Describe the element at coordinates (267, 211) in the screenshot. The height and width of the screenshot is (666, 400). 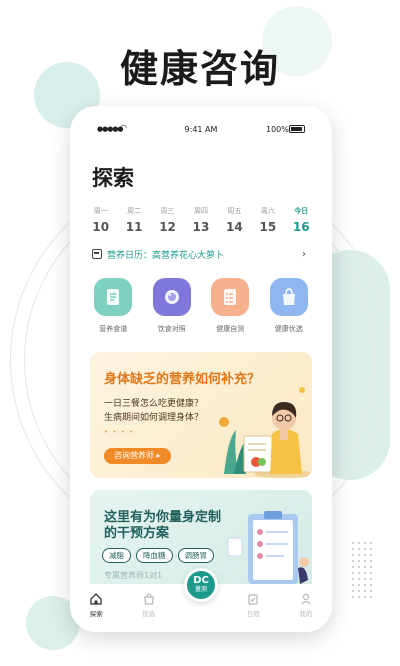
I see `day-label: 周六` at that location.